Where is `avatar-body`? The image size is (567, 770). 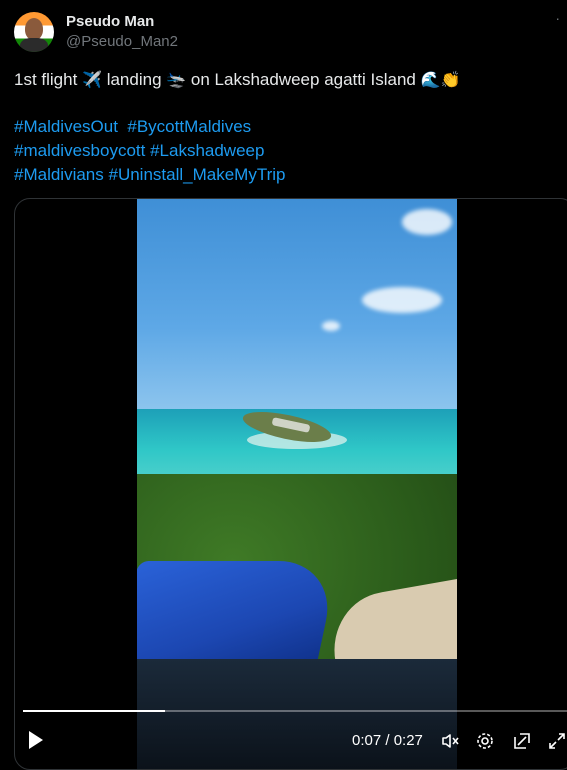 avatar-body is located at coordinates (34, 45).